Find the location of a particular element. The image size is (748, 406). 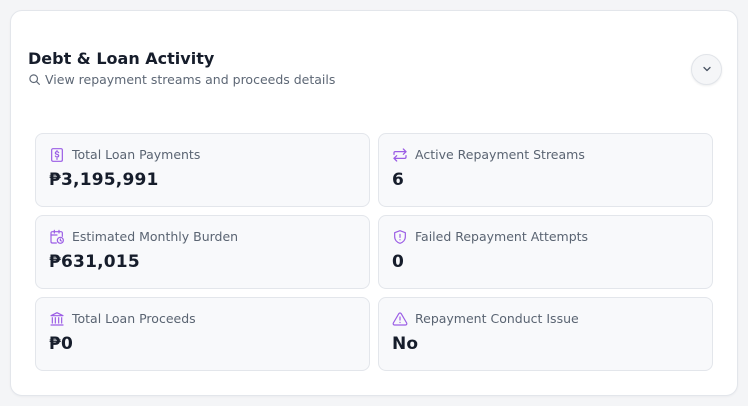

stat-value: 0 is located at coordinates (398, 262).